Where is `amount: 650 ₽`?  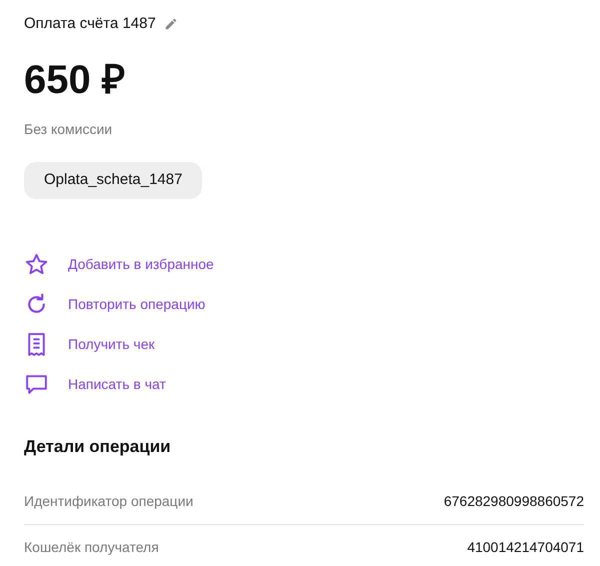 amount: 650 ₽ is located at coordinates (75, 80).